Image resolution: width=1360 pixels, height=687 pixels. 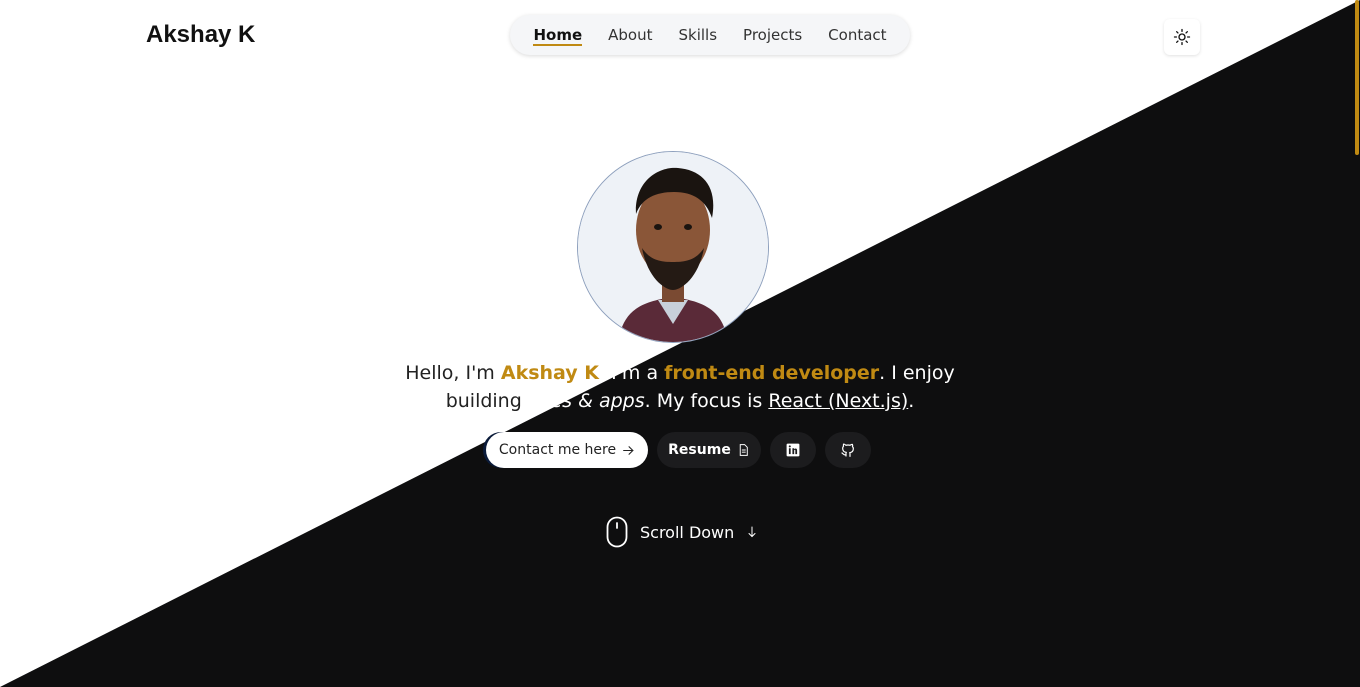 I want to click on arrow-right-icon, so click(x=628, y=450).